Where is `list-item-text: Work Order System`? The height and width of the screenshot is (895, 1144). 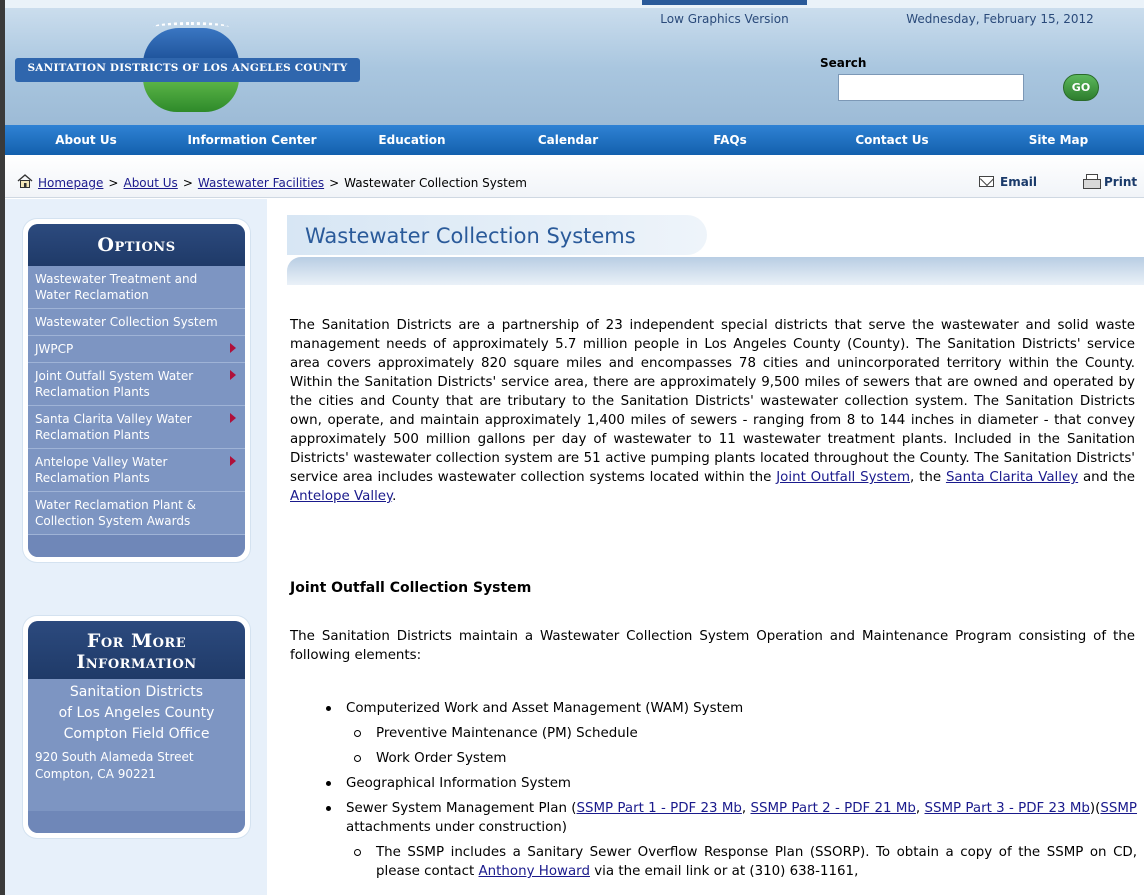
list-item-text: Work Order System is located at coordinates (441, 758).